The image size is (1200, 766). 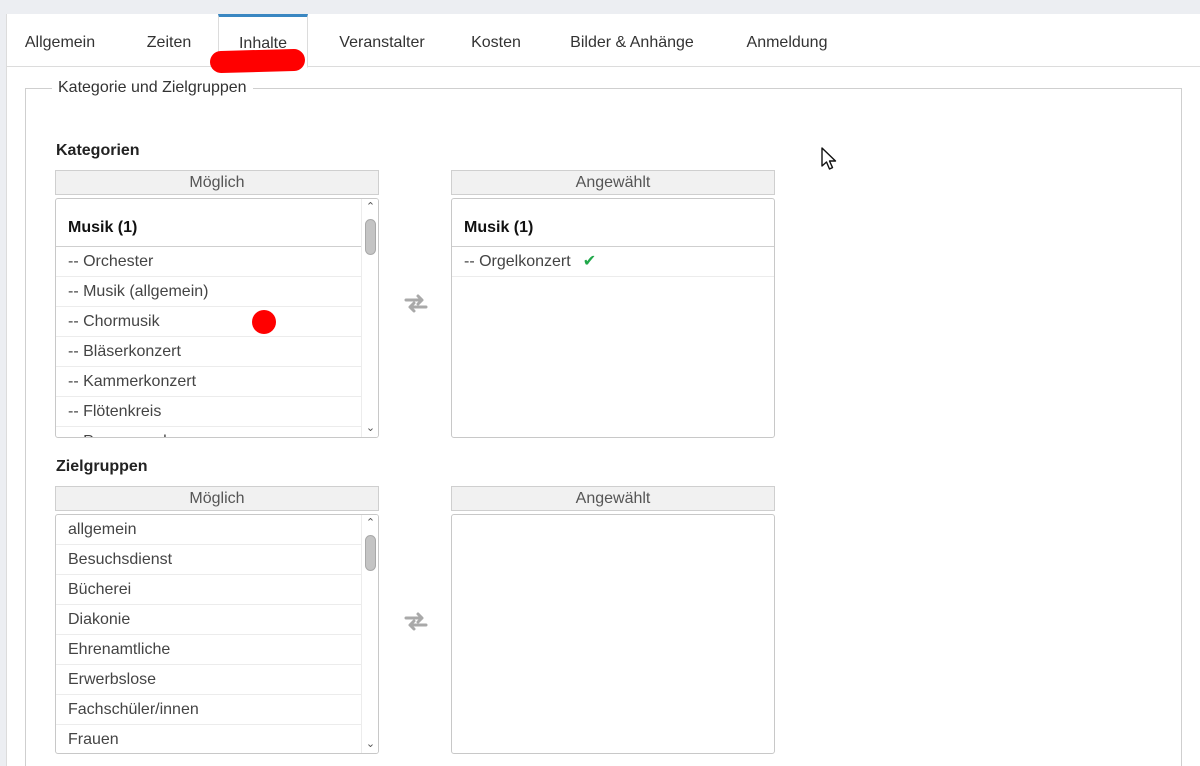 What do you see at coordinates (209, 382) in the screenshot?
I see `list-item: -- Kammerkonzert` at bounding box center [209, 382].